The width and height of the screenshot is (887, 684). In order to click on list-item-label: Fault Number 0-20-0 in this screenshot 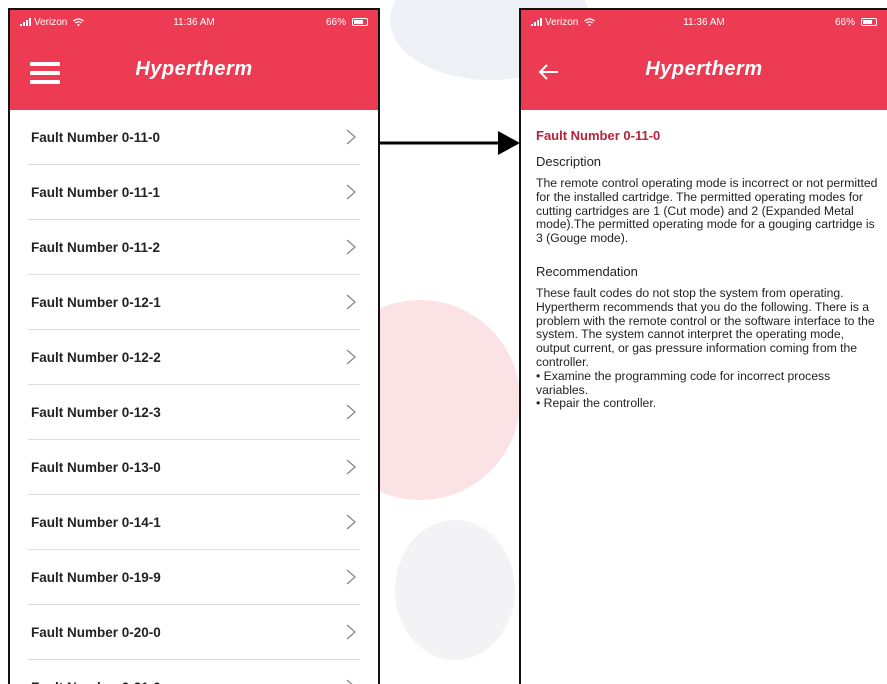, I will do `click(96, 632)`.